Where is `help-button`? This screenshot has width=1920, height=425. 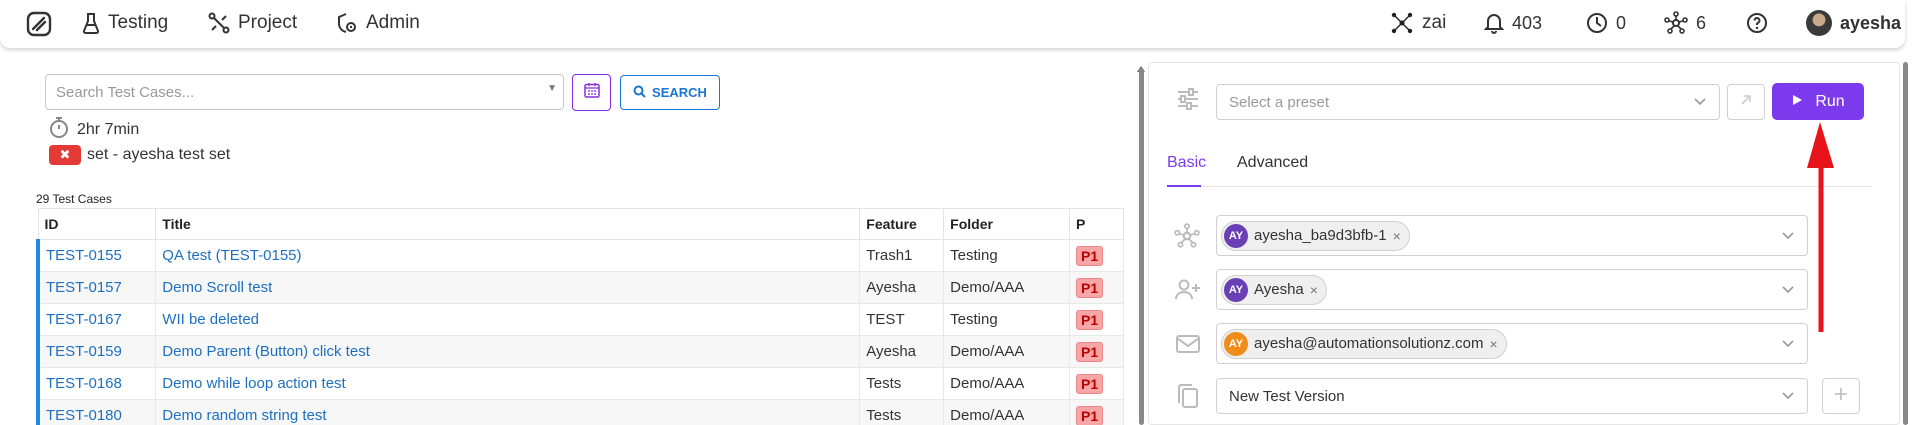
help-button is located at coordinates (1757, 23).